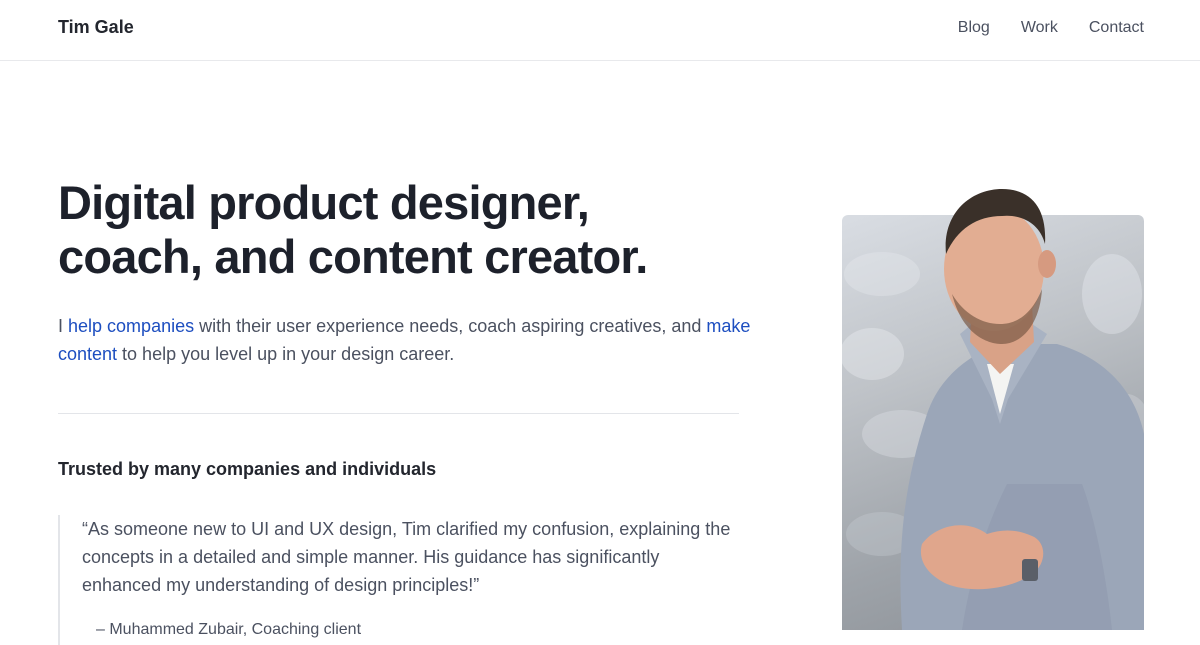 Image resolution: width=1200 pixels, height=645 pixels. What do you see at coordinates (974, 28) in the screenshot?
I see `nav-blog-link: Blog` at bounding box center [974, 28].